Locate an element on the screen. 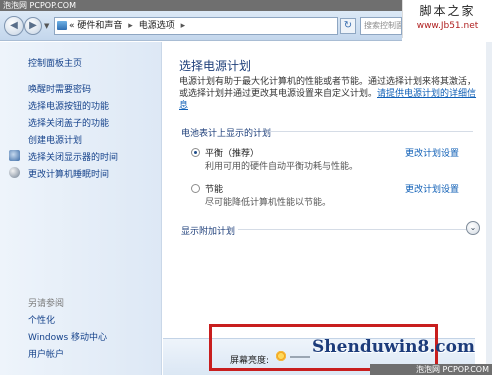 The height and width of the screenshot is (375, 492). control-panel-icon is located at coordinates (62, 25).